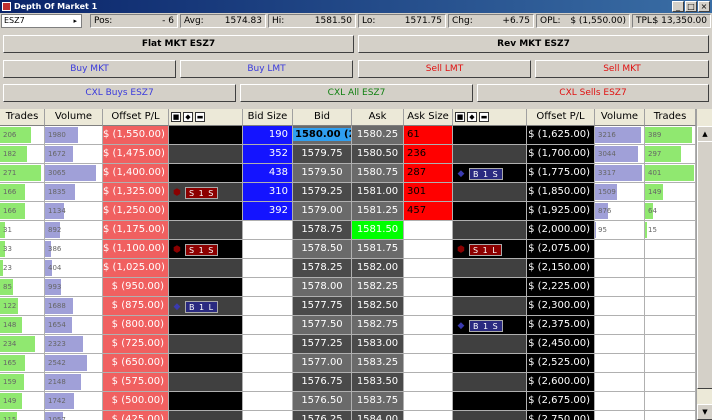  I want to click on vertical-scrollbar: ▲ ▼, so click(704, 264).